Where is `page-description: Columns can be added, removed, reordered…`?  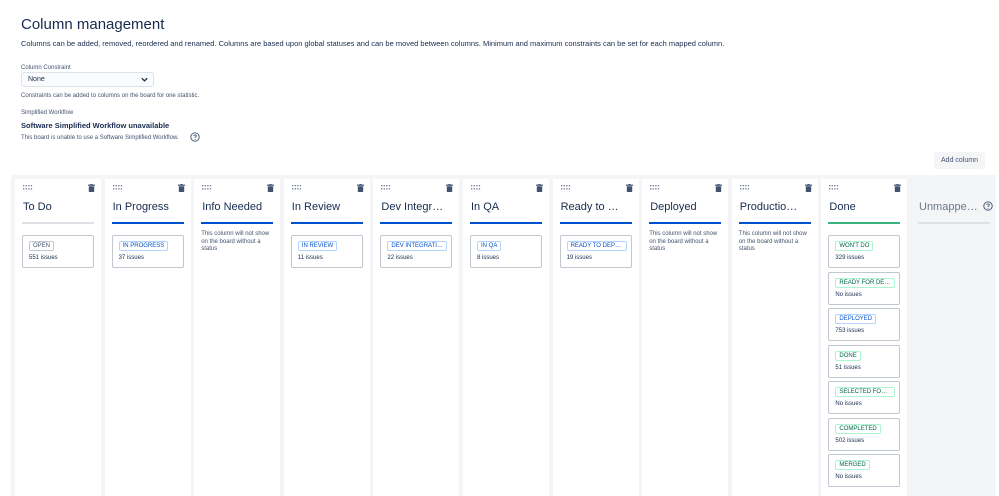
page-description: Columns can be added, removed, reordered… is located at coordinates (373, 43).